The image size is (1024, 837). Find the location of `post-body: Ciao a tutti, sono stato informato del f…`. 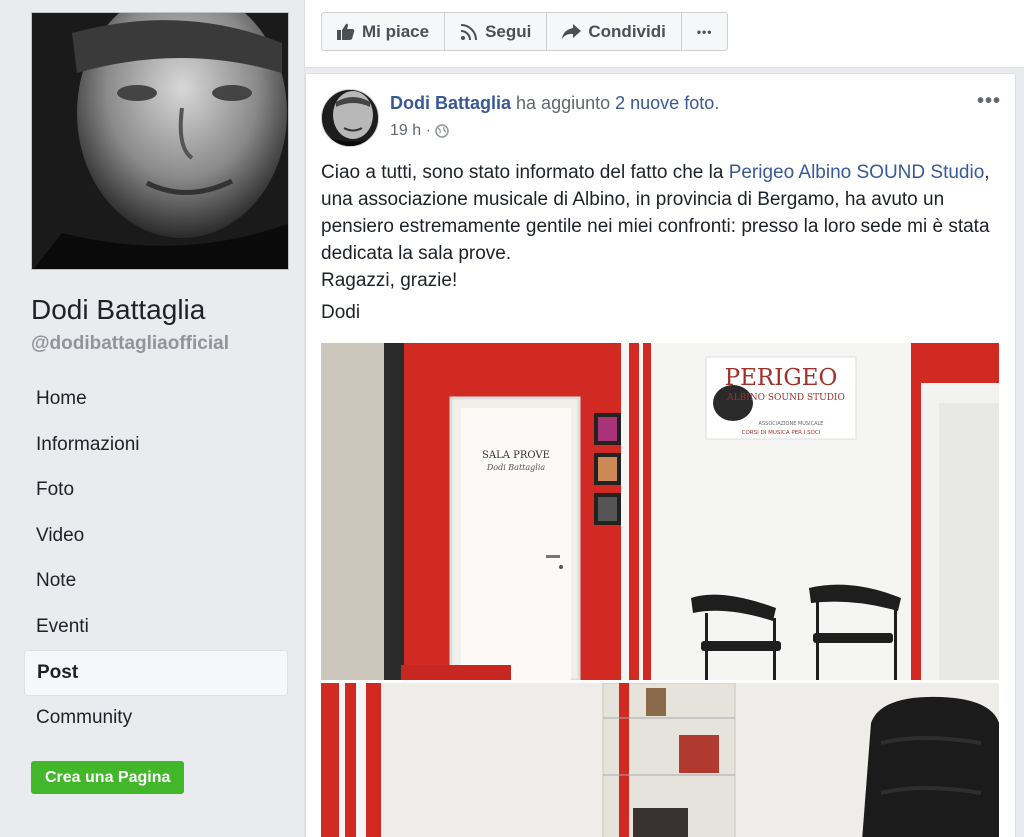

post-body: Ciao a tutti, sono stato informato del f… is located at coordinates (661, 226).